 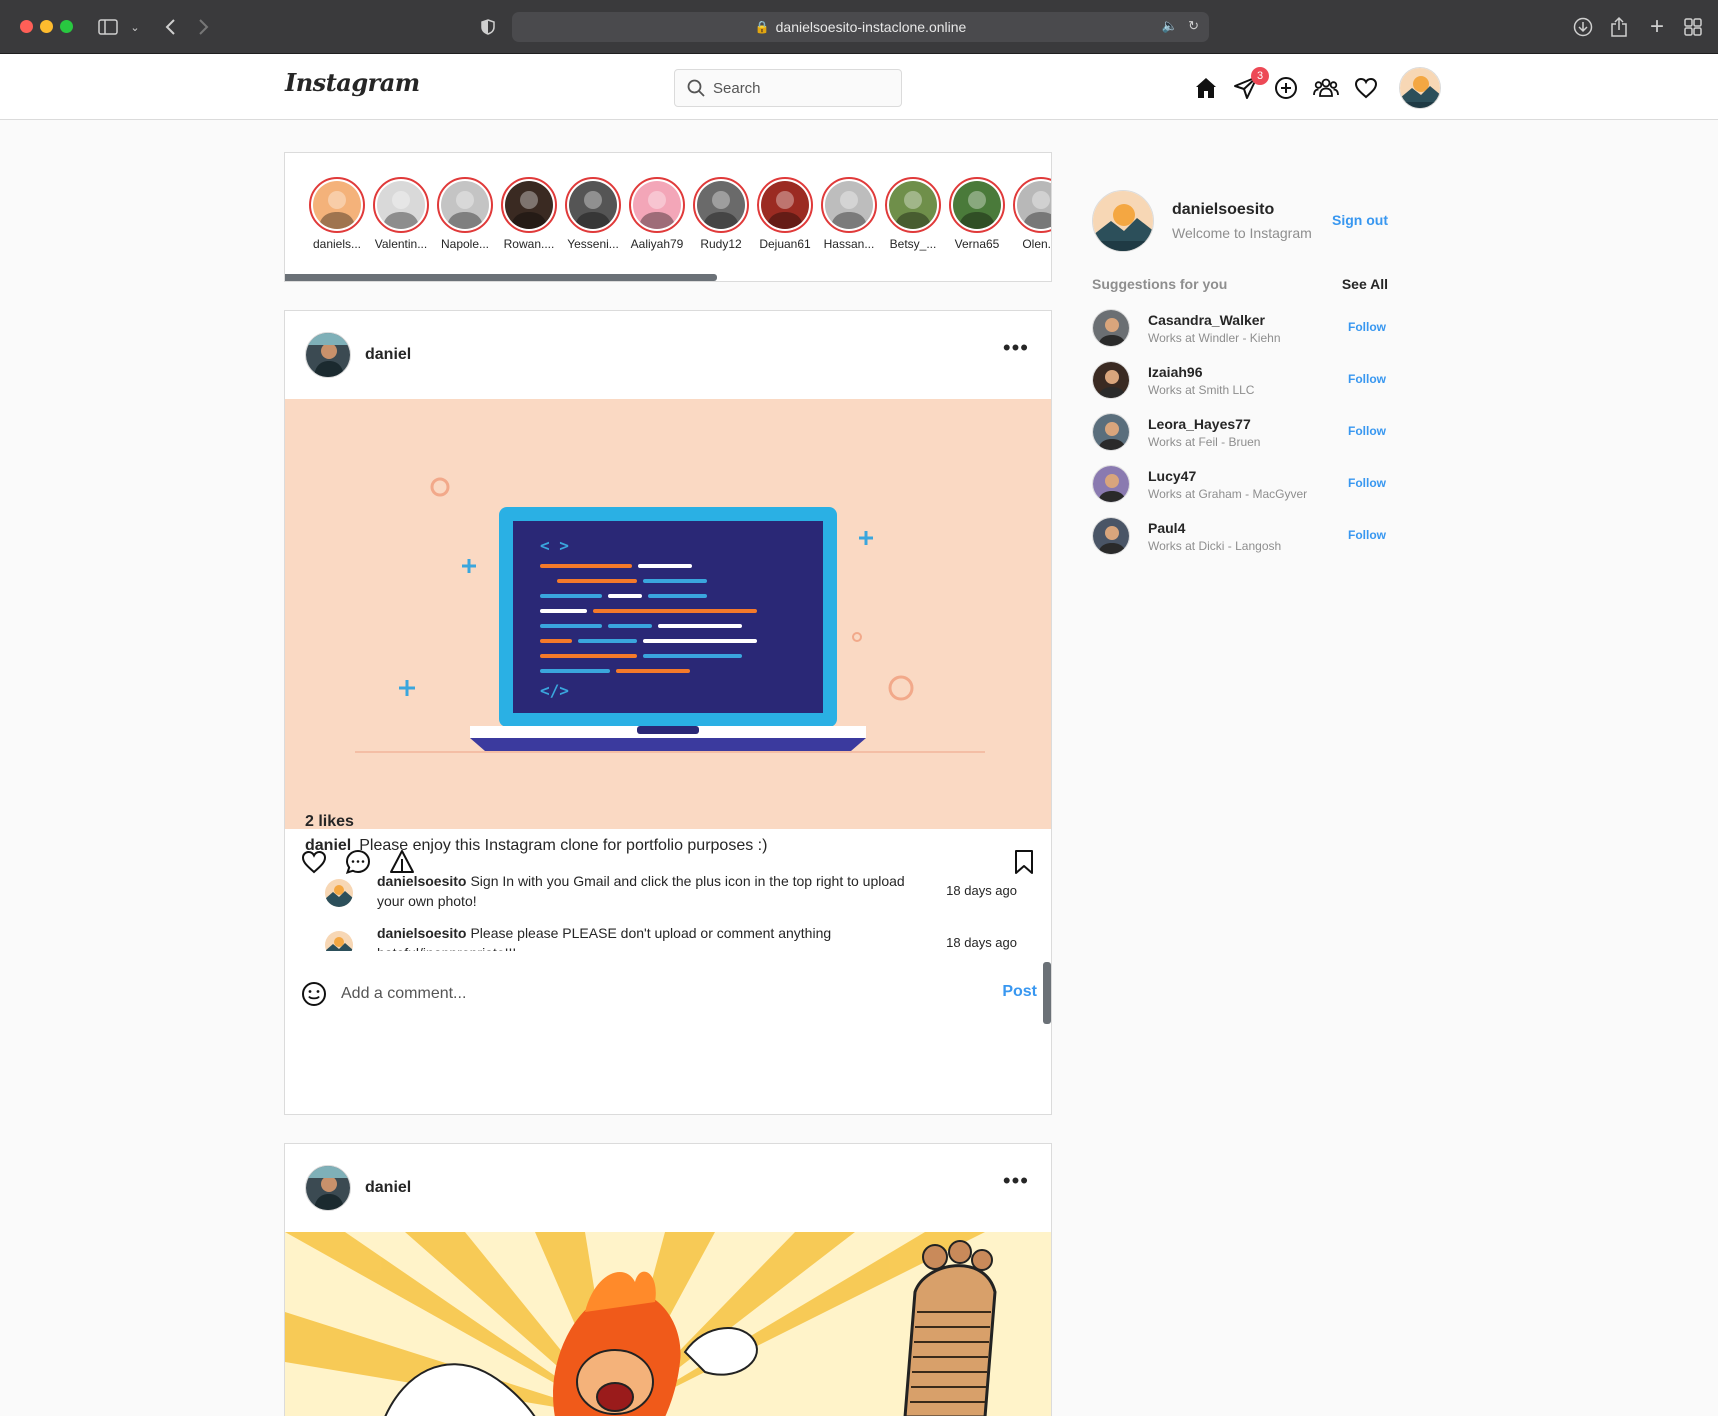 What do you see at coordinates (1240, 284) in the screenshot?
I see `suggestions-header: Suggestions for you See All` at bounding box center [1240, 284].